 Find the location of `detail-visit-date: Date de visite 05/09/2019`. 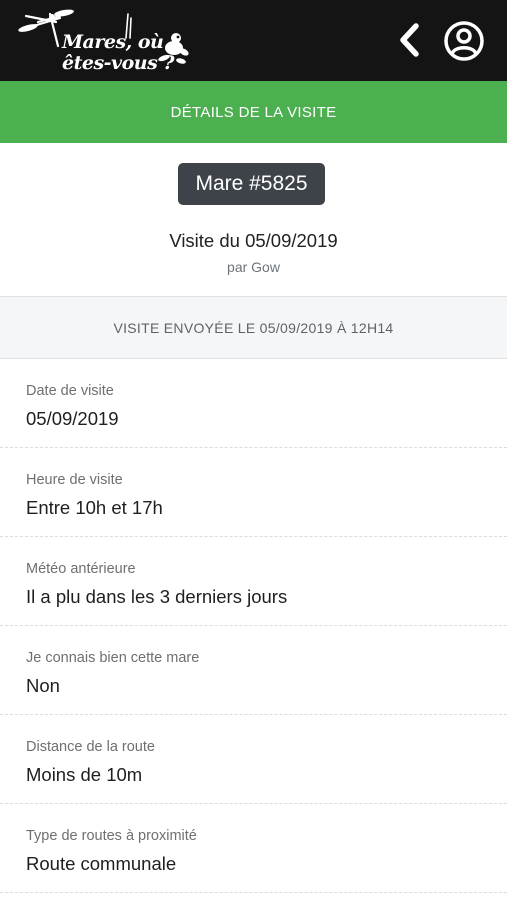

detail-visit-date: Date de visite 05/09/2019 is located at coordinates (253, 403).